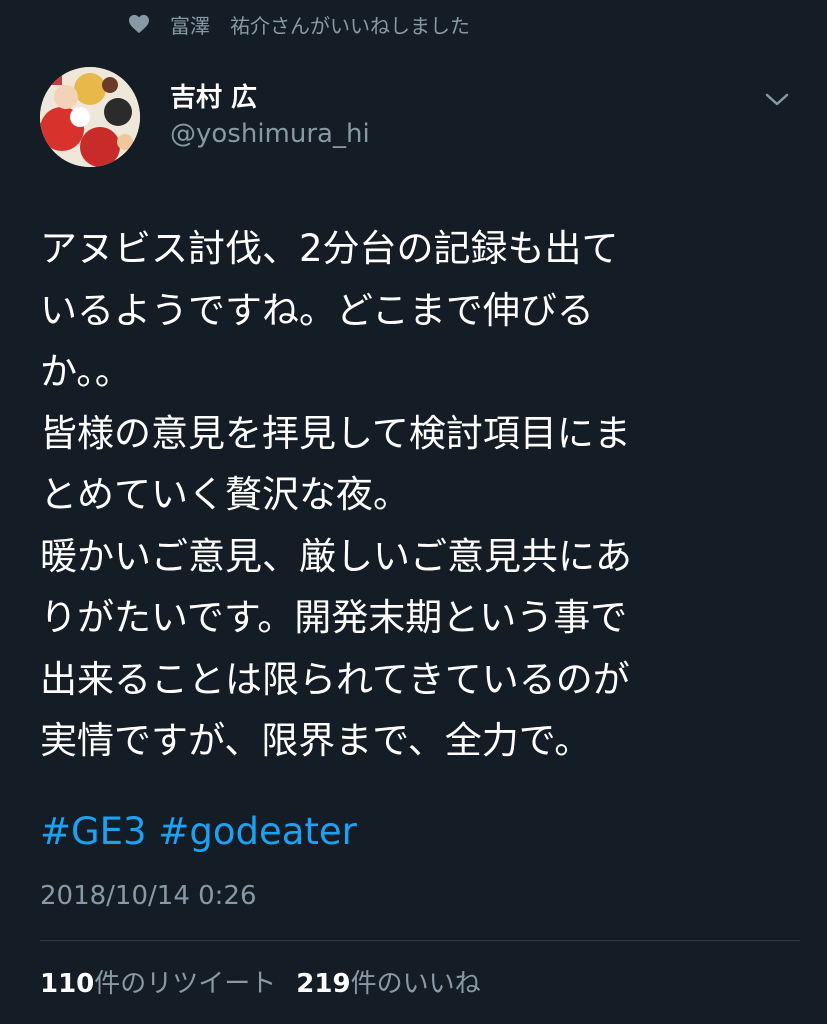  I want to click on retweets-stat: 110 件のリツイート, so click(158, 984).